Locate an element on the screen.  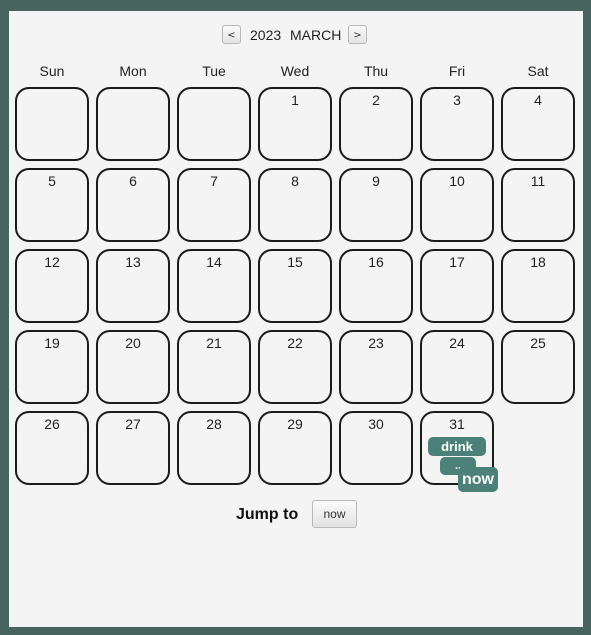
day-cell-5: 5 is located at coordinates (52, 205).